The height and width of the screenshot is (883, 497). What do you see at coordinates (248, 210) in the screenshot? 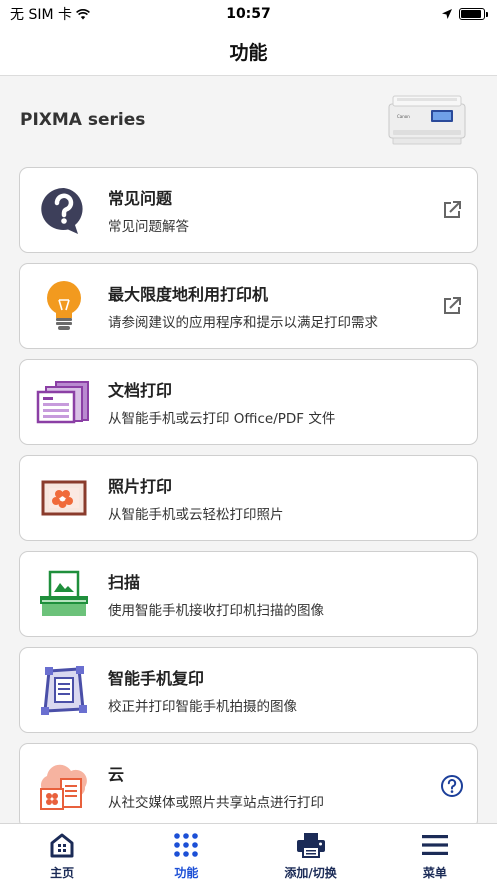
I see `card-faq: 常见问题 常见问题解答` at bounding box center [248, 210].